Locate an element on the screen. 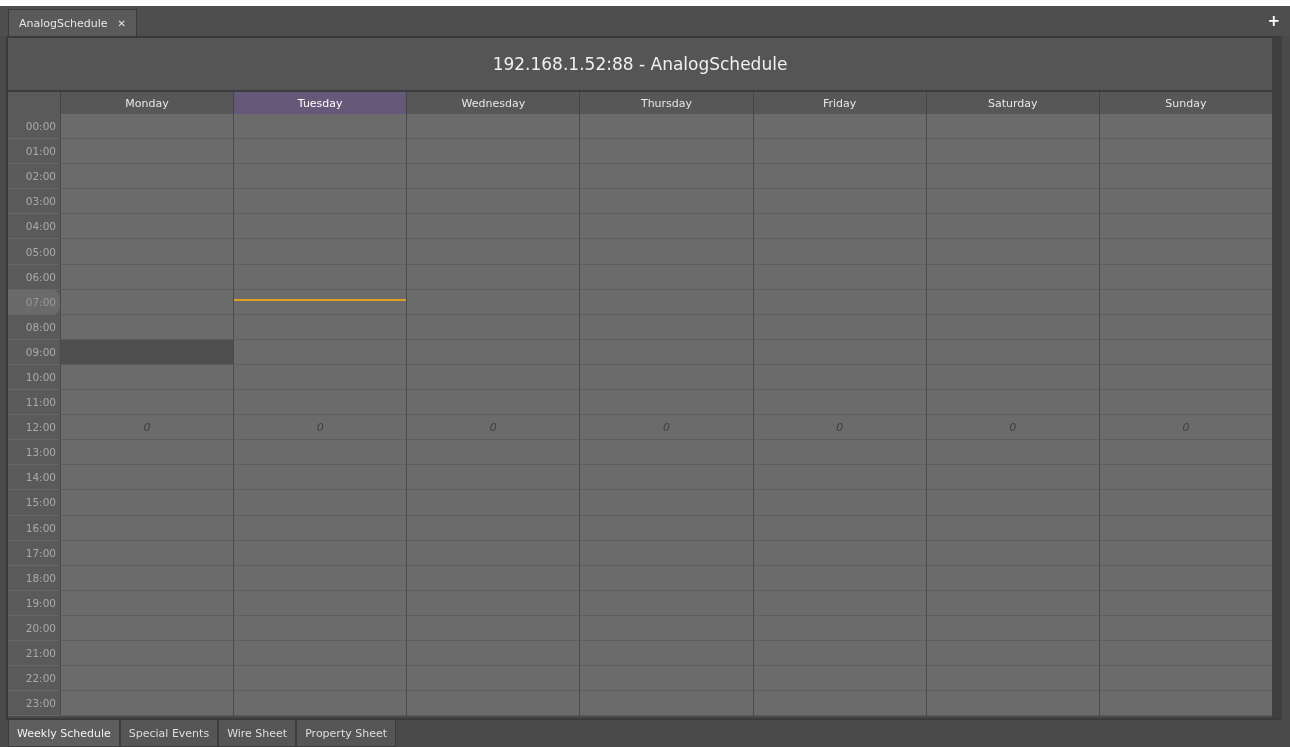 This screenshot has height=747, width=1290. view-tab: Wire Sheet is located at coordinates (257, 733).